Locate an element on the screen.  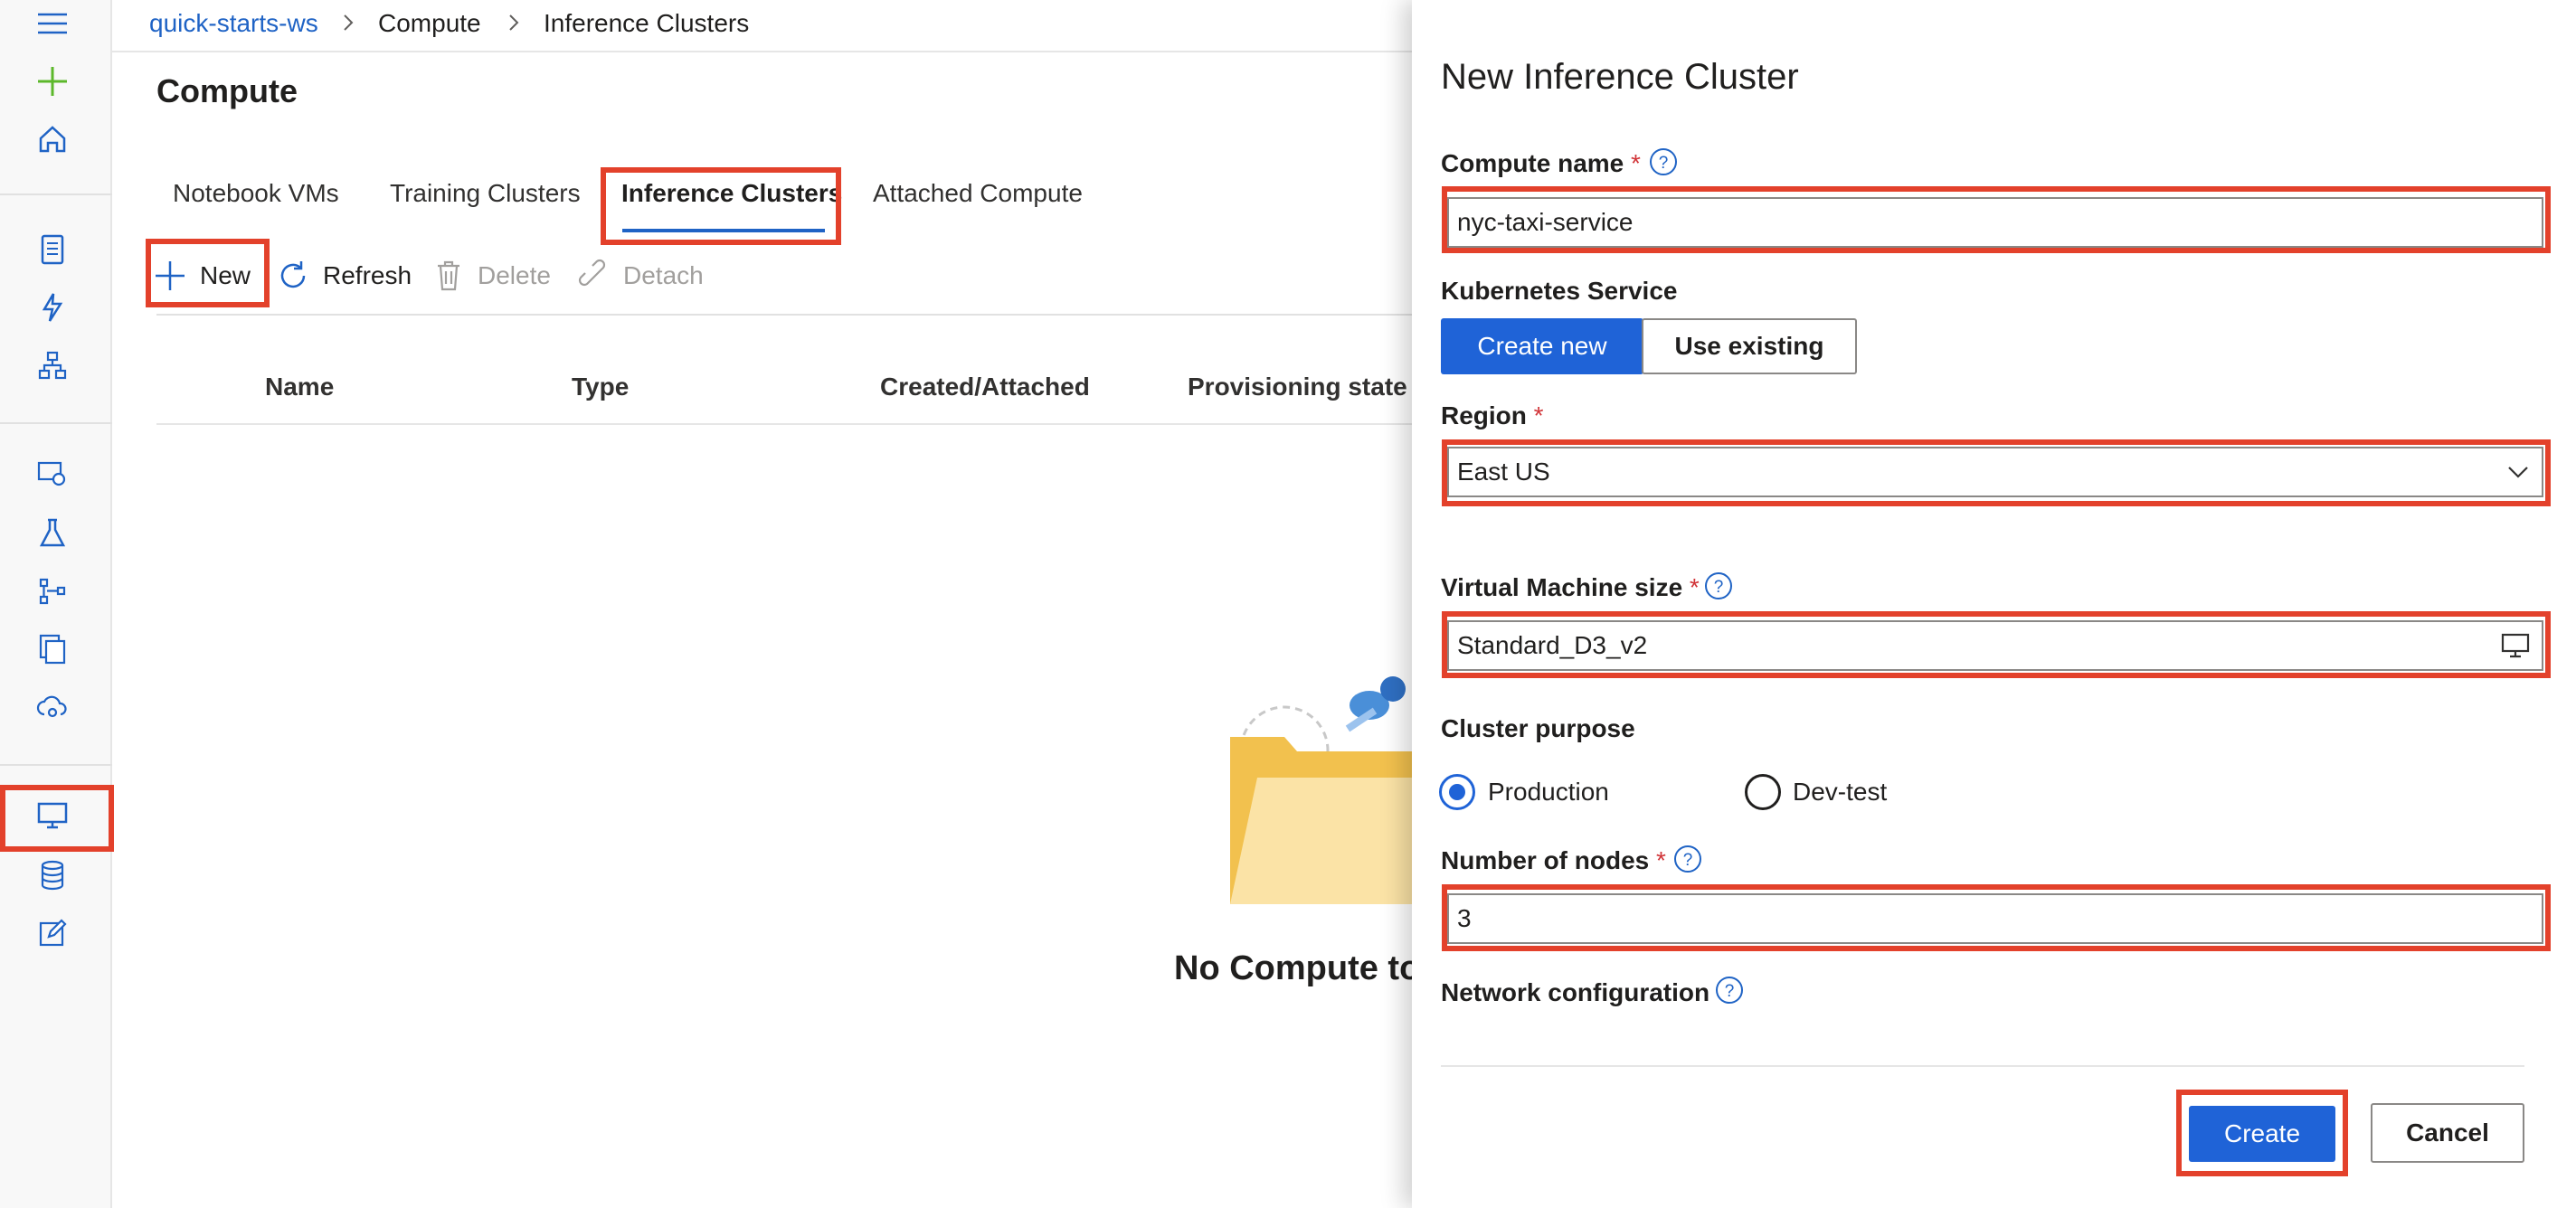
column-header-provisioning: Provisioning state is located at coordinates (1297, 387).